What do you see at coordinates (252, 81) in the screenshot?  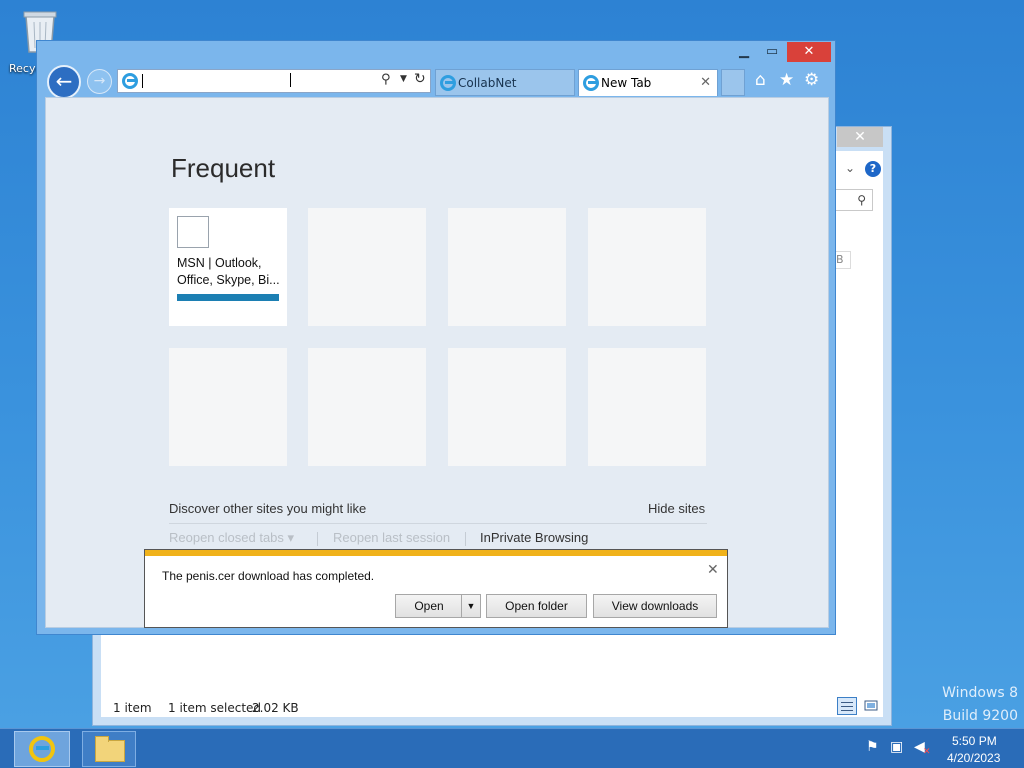 I see `address-input` at bounding box center [252, 81].